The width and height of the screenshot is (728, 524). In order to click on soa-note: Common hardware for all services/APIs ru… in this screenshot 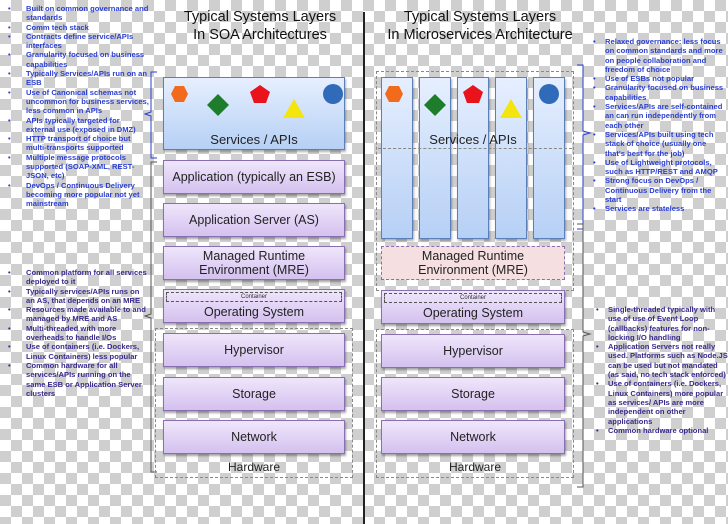, I will do `click(75, 379)`.